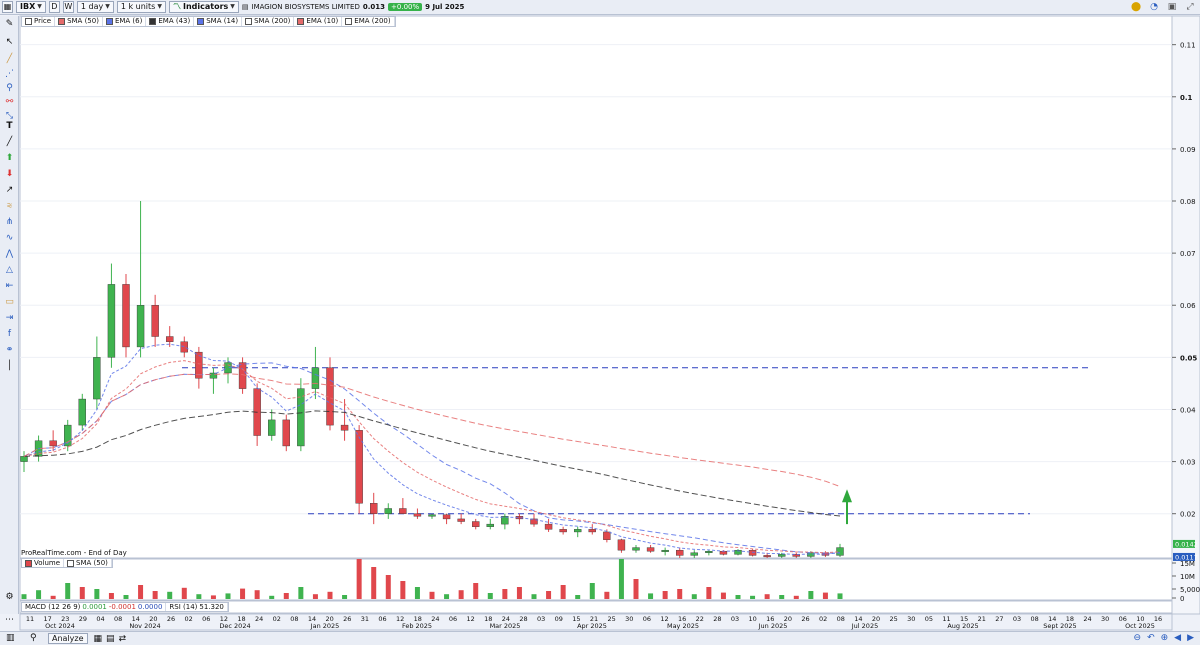  What do you see at coordinates (1187, 577) in the screenshot?
I see `volume-tick-label: 10M` at bounding box center [1187, 577].